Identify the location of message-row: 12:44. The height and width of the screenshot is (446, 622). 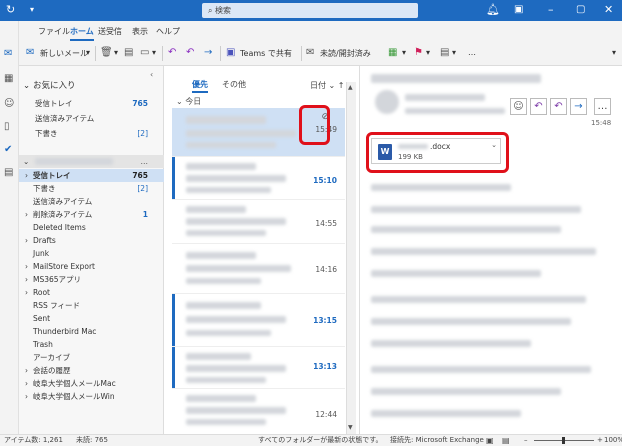
(258, 411).